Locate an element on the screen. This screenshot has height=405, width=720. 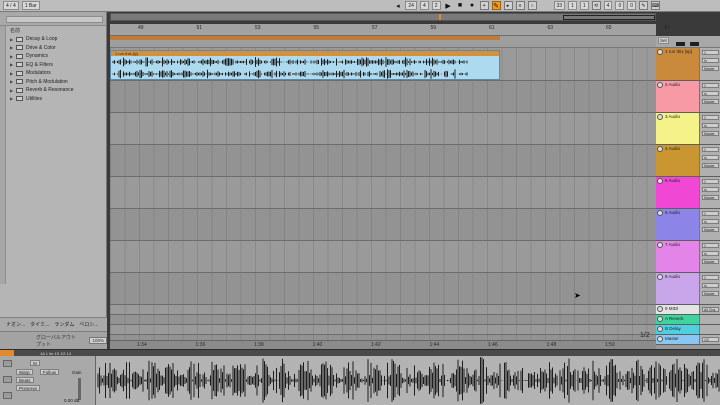
loop-start-beats: 1 is located at coordinates (572, 5).